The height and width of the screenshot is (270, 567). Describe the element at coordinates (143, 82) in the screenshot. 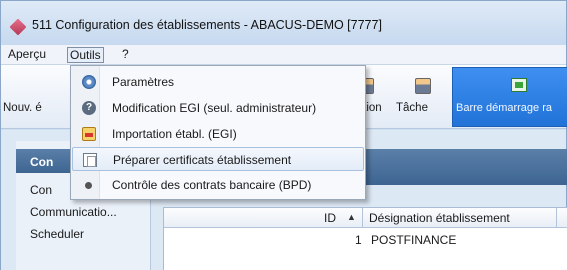

I see `menu-item-label: Paramètres` at that location.